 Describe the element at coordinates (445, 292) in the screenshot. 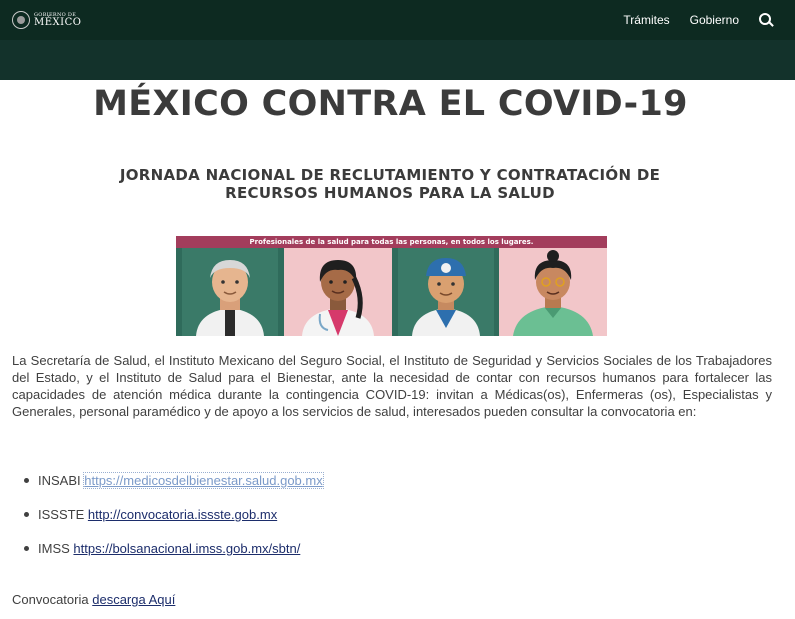

I see `banner-panel-specialist` at that location.